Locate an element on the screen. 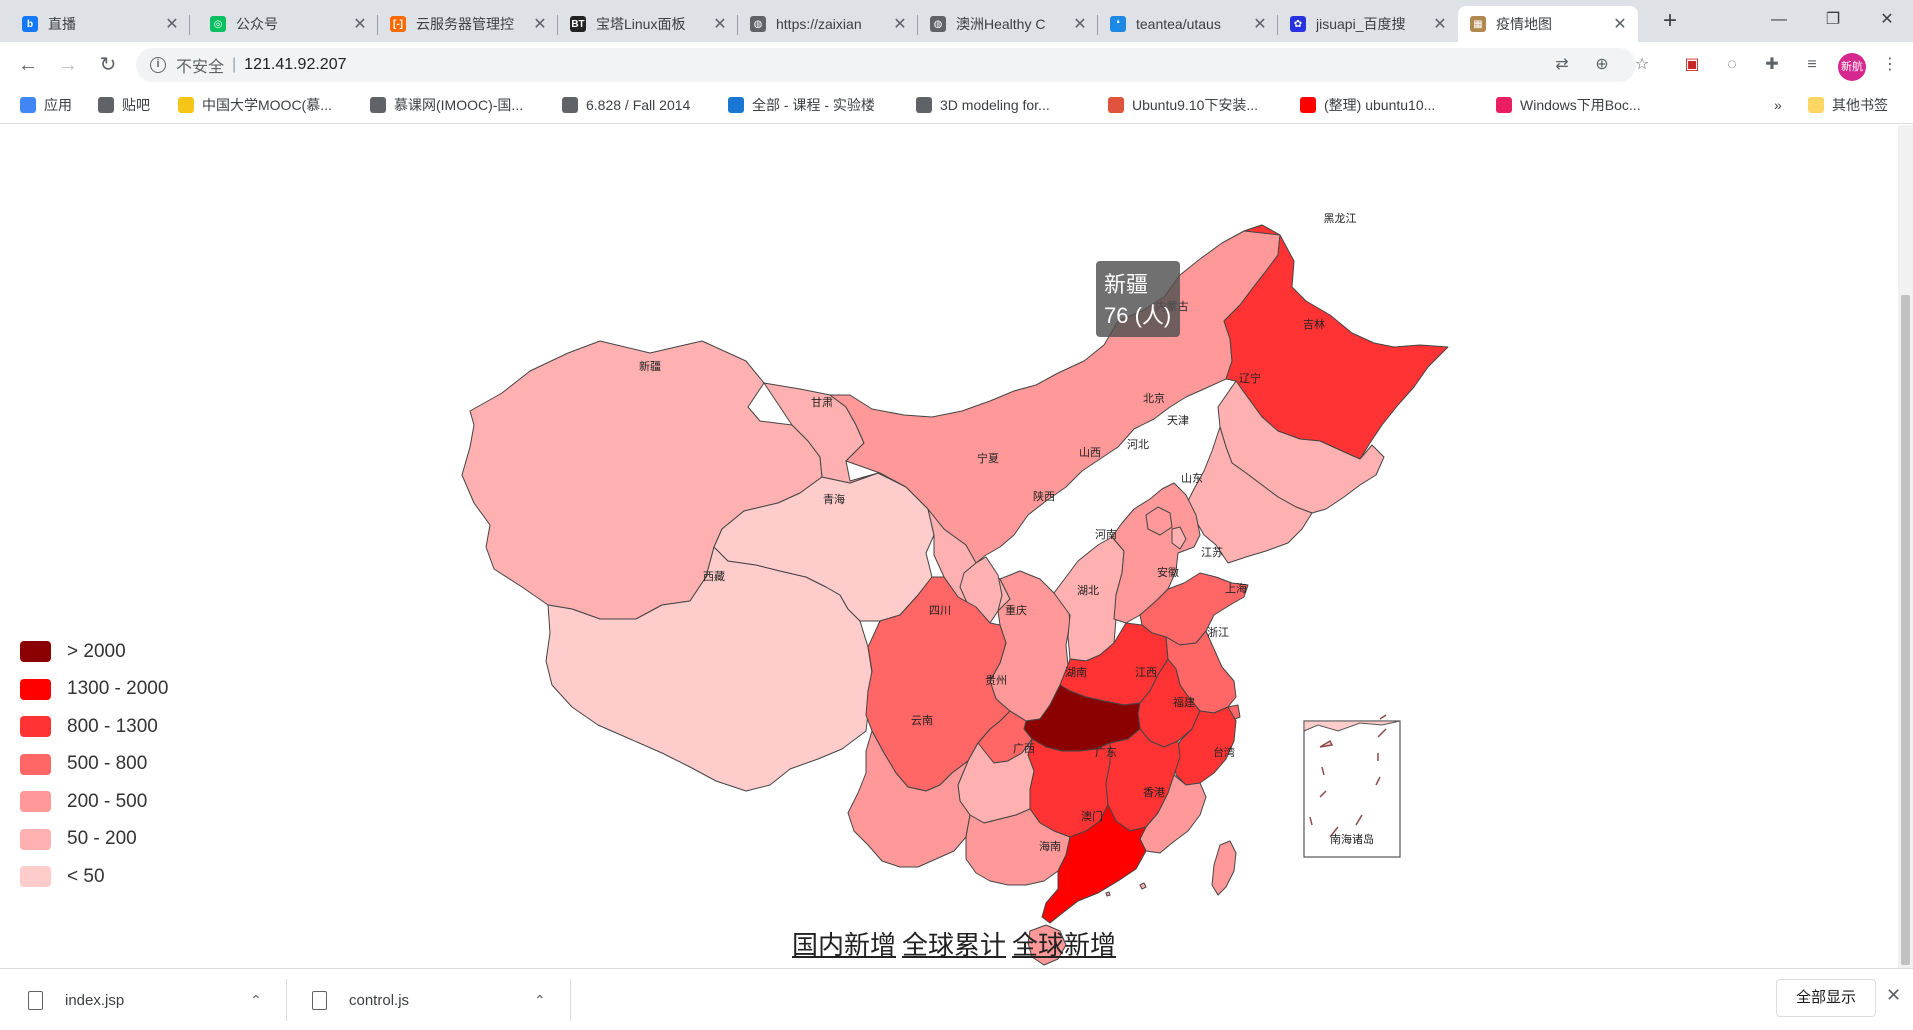 Image resolution: width=1913 pixels, height=1030 pixels. tab-6: ❛ teantea/utaus ✕ is located at coordinates (1188, 24).